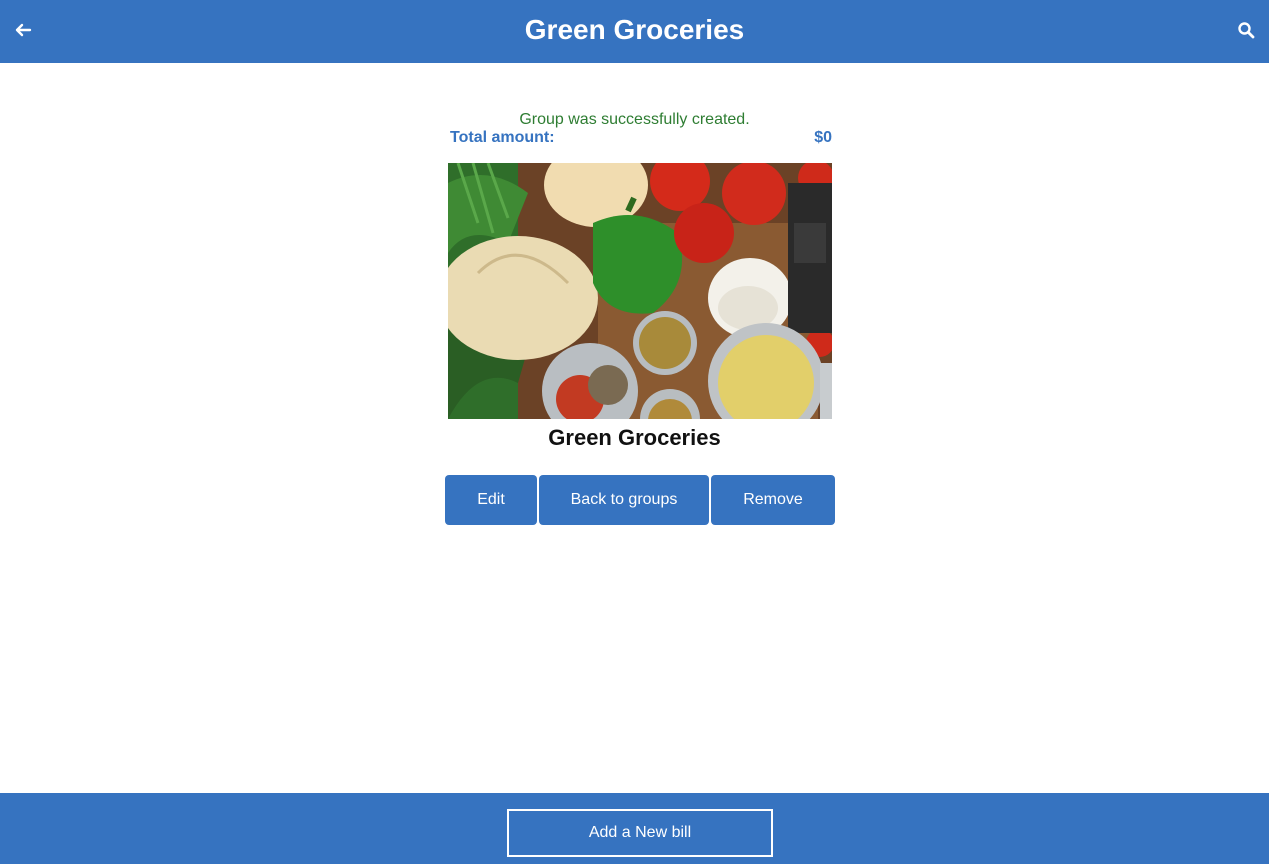 The height and width of the screenshot is (864, 1269). I want to click on search-icon, so click(1246, 30).